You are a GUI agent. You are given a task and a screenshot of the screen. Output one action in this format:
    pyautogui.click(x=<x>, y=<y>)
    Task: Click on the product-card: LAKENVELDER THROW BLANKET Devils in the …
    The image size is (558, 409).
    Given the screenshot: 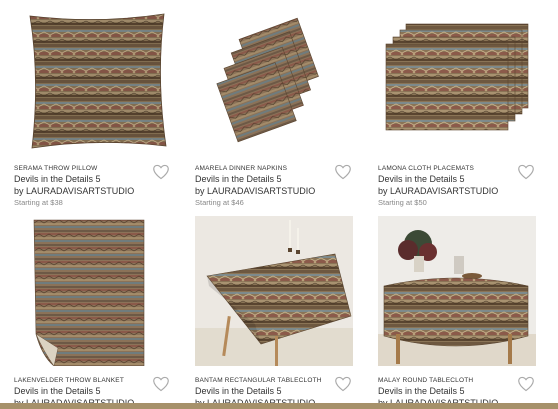 What is the action you would take?
    pyautogui.click(x=98, y=312)
    